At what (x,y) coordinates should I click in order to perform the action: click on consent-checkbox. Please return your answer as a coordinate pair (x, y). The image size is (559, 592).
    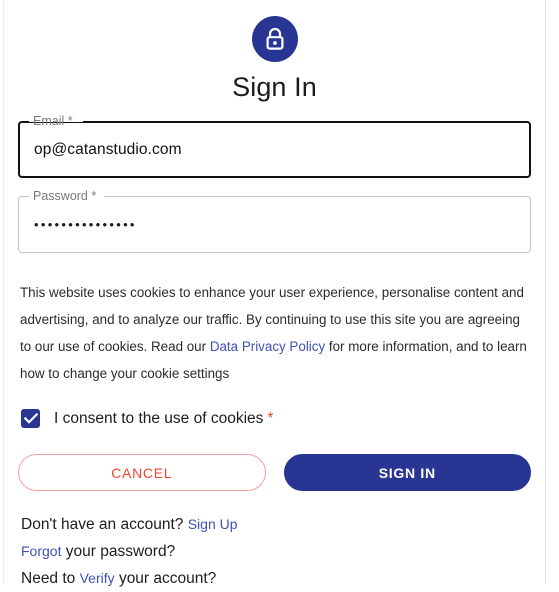
    Looking at the image, I should click on (30, 418).